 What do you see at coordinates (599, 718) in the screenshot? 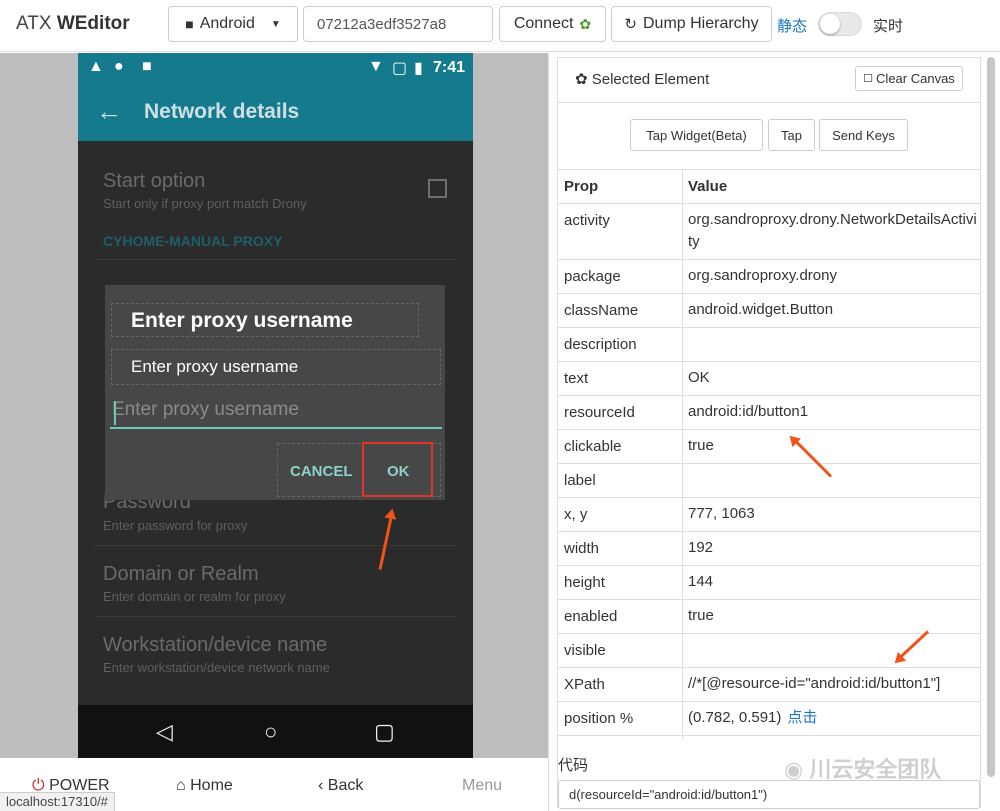
I see `prop-name: position %` at bounding box center [599, 718].